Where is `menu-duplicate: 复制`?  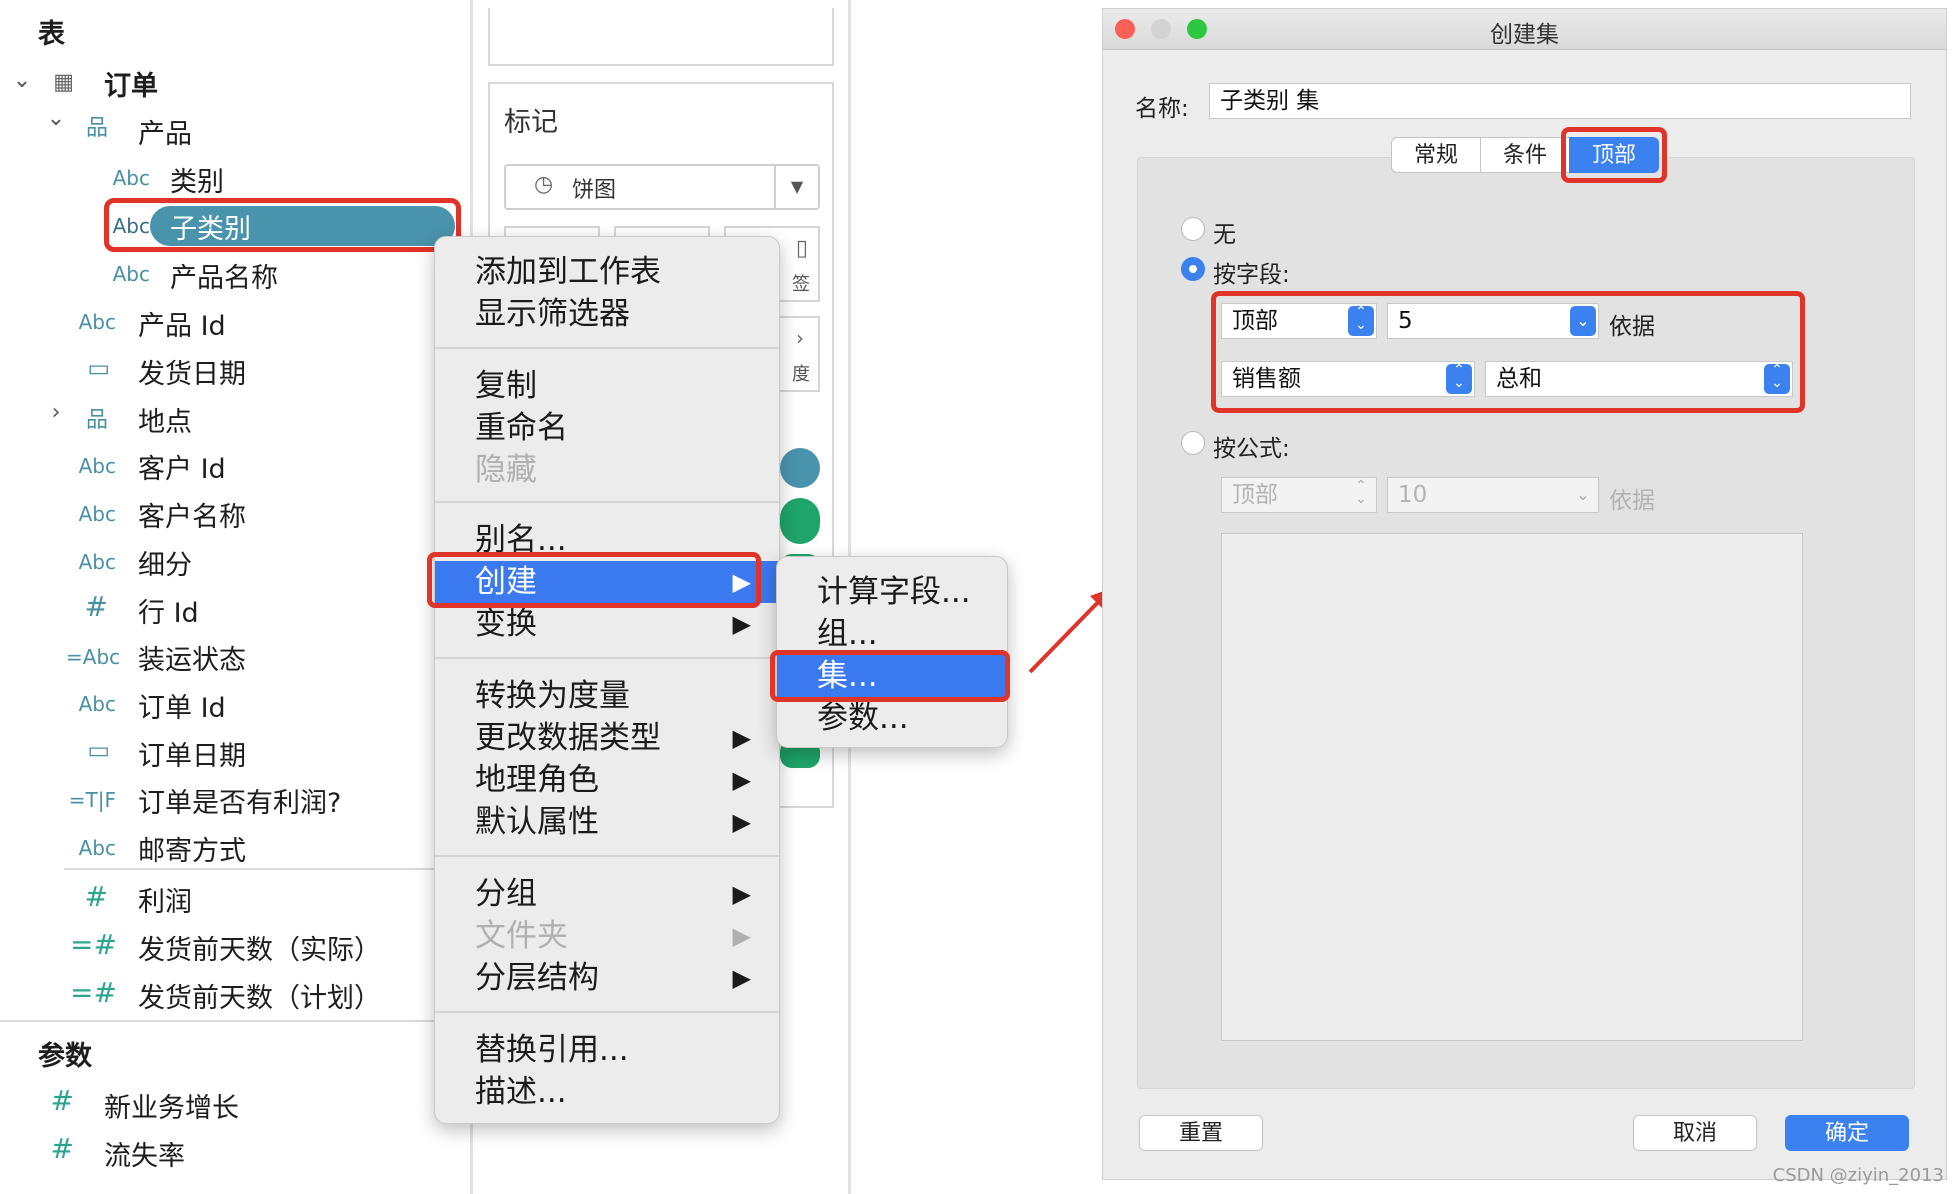 menu-duplicate: 复制 is located at coordinates (607, 386).